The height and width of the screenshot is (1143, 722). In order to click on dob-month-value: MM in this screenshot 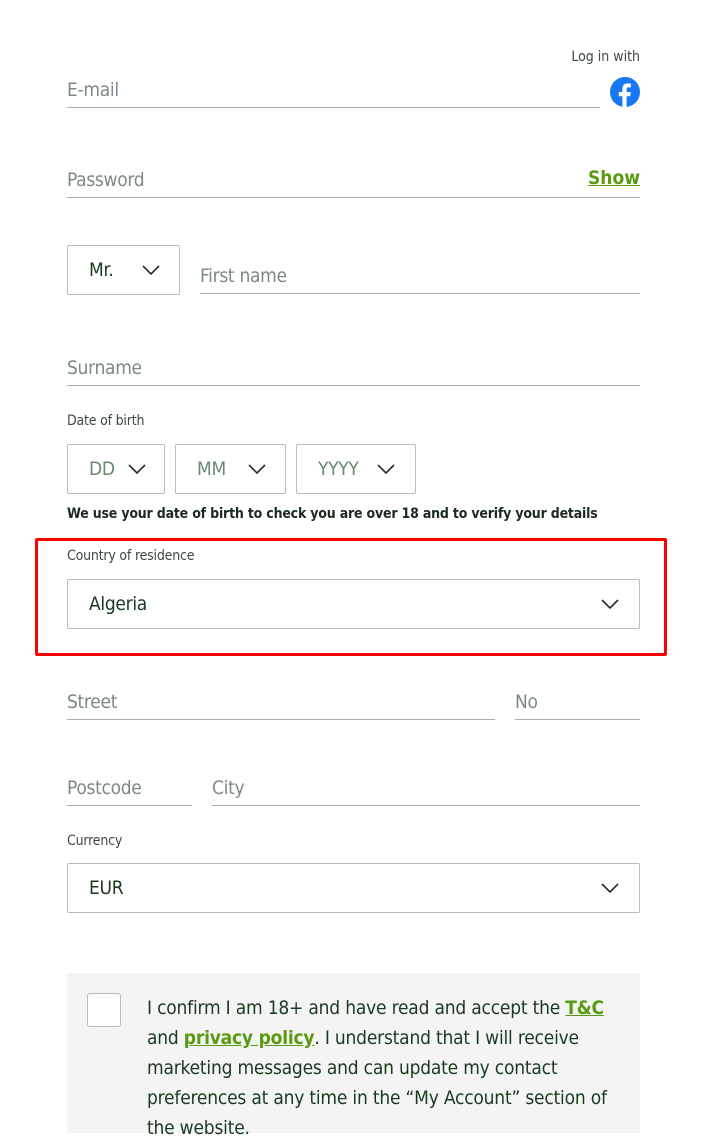, I will do `click(211, 469)`.